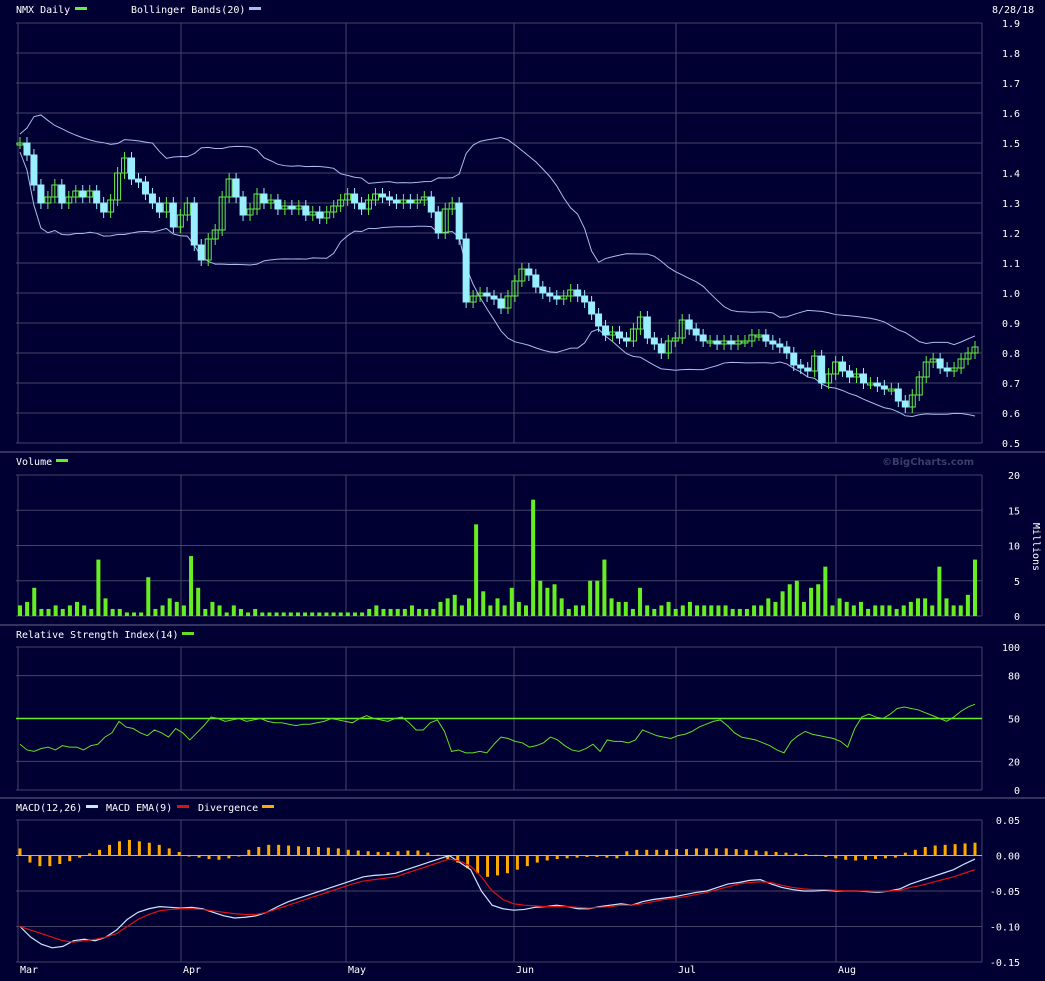  Describe the element at coordinates (49, 808) in the screenshot. I see `macd-legend-label: MACD(12,26)` at that location.